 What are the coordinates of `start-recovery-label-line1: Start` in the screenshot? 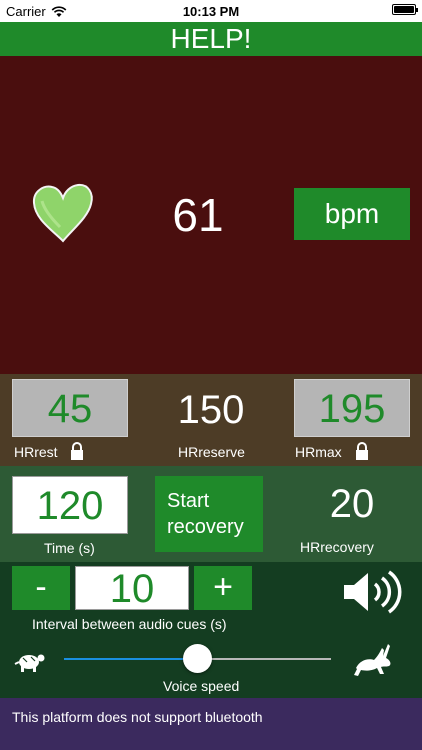 It's located at (188, 501).